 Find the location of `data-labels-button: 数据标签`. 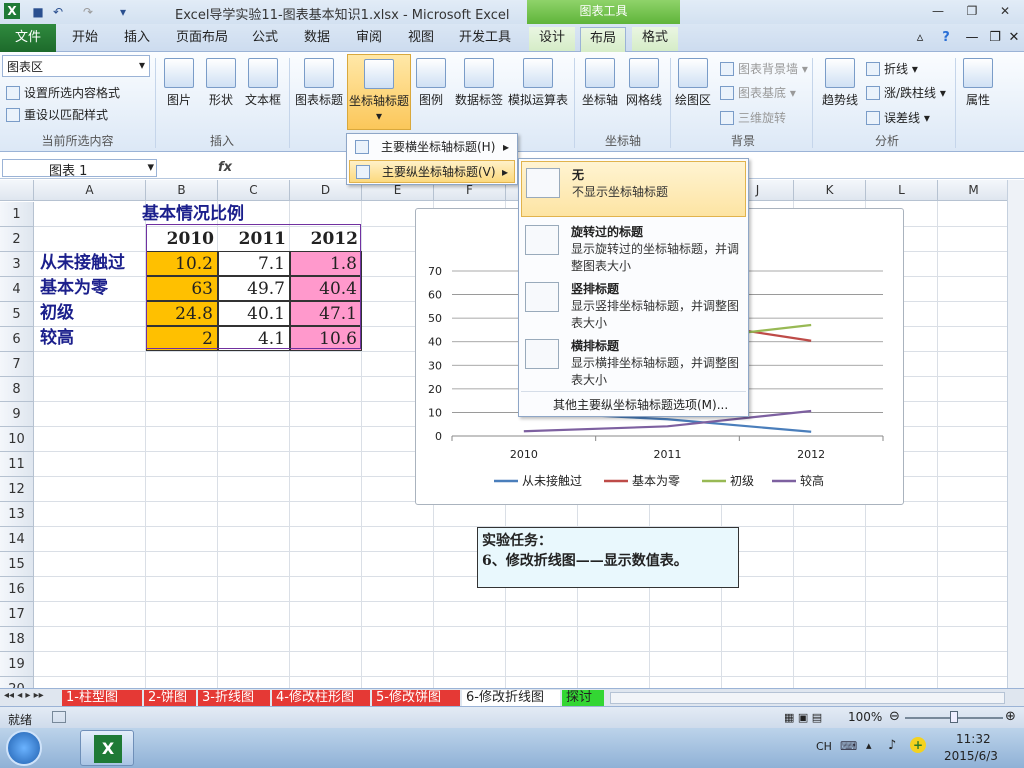

data-labels-button: 数据标签 is located at coordinates (479, 83).